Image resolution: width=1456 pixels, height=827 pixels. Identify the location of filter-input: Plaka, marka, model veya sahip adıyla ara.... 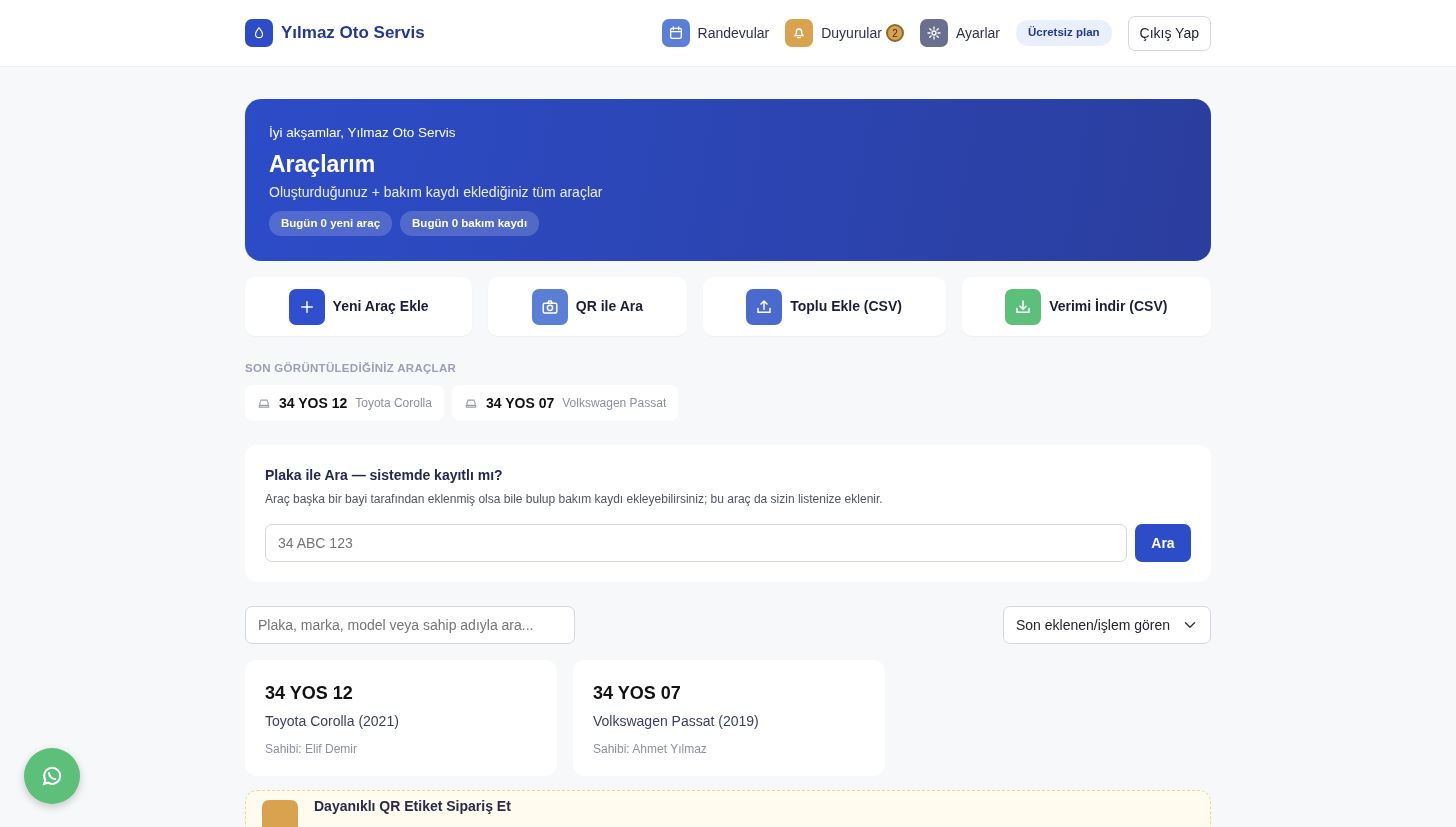
(410, 625).